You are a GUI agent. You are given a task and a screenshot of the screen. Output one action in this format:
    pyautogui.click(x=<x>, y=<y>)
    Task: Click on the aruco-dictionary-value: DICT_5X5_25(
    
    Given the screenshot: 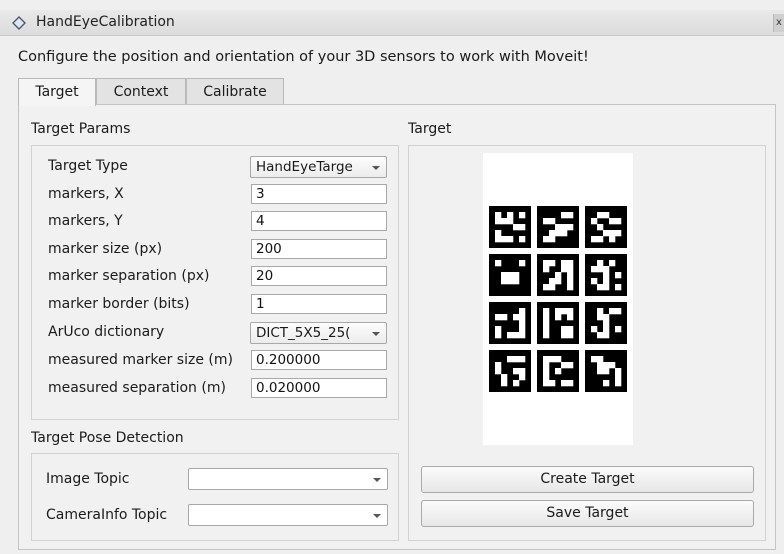 What is the action you would take?
    pyautogui.click(x=303, y=333)
    